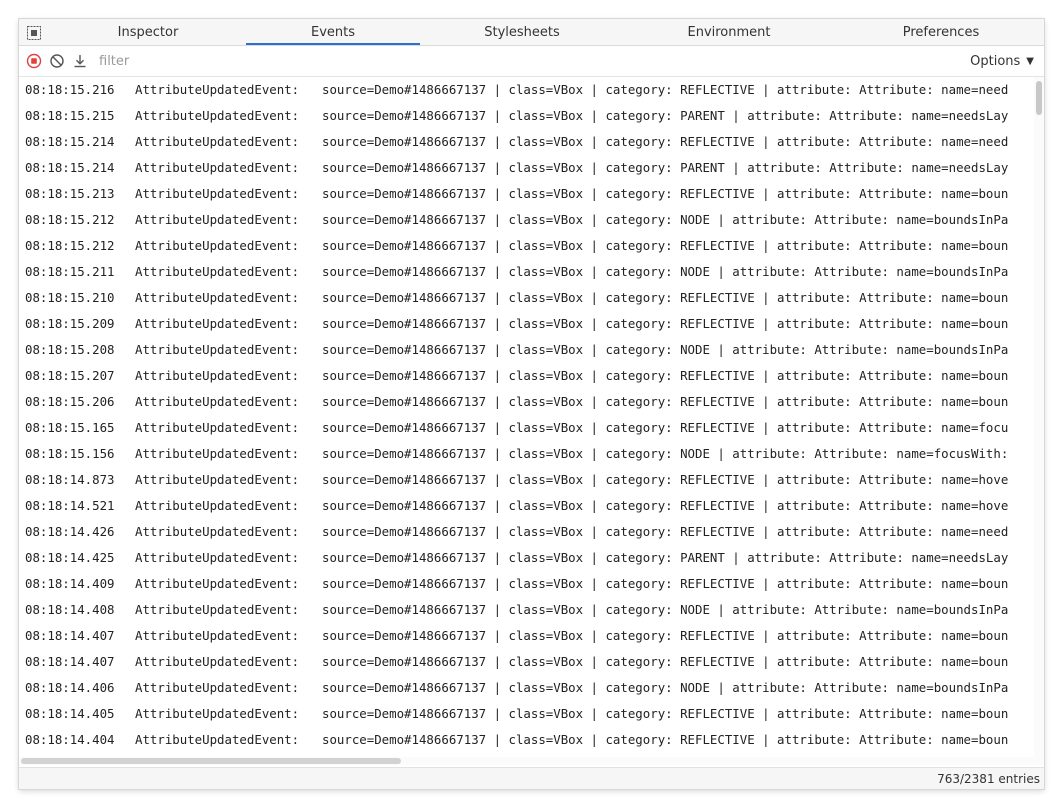  I want to click on events-toolbar: Options ▼, so click(531, 61).